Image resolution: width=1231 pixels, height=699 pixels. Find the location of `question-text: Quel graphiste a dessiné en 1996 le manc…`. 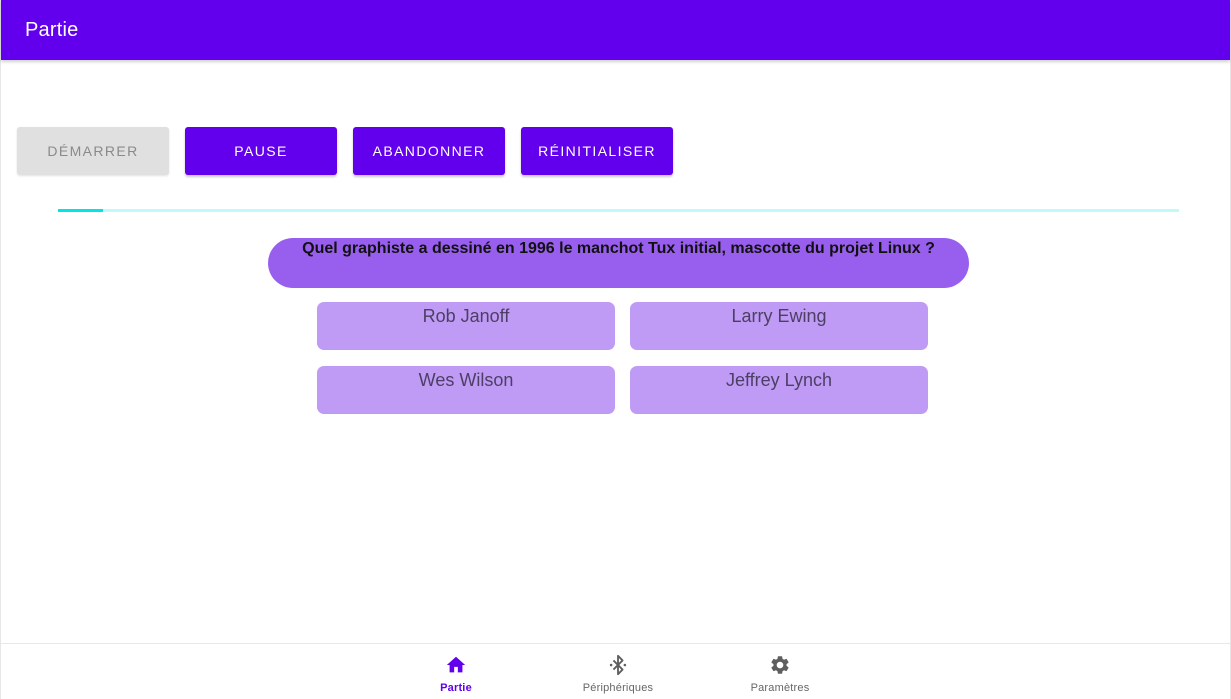

question-text: Quel graphiste a dessiné en 1996 le manc… is located at coordinates (618, 248).